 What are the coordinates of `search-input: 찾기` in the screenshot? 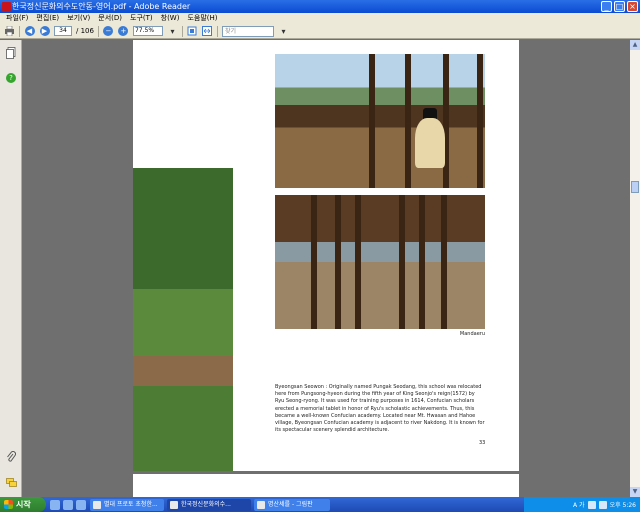 It's located at (247, 31).